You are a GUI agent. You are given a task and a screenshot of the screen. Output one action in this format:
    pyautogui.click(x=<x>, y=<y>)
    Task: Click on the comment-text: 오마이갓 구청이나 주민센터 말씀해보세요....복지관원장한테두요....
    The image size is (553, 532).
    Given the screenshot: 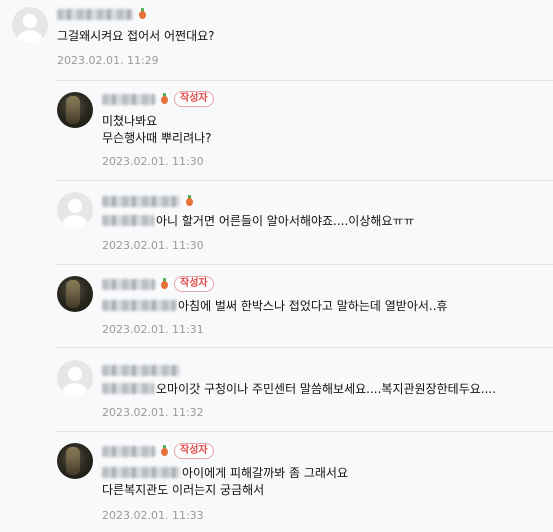 What is the action you would take?
    pyautogui.click(x=299, y=389)
    